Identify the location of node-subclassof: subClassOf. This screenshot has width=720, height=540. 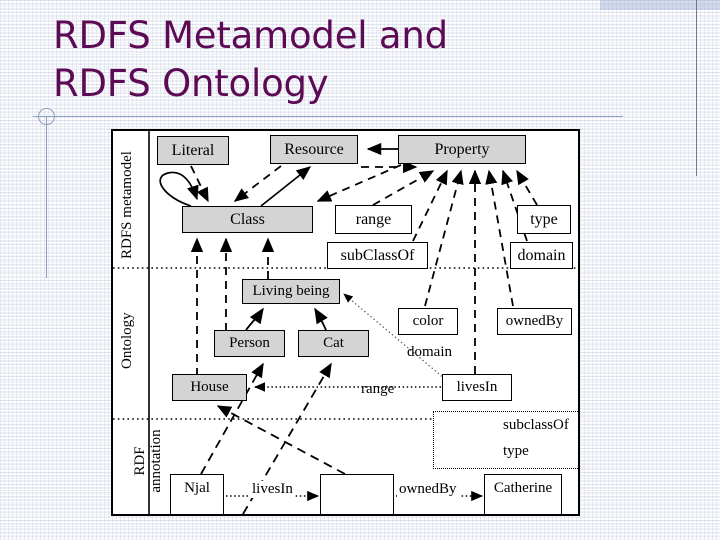
(377, 255).